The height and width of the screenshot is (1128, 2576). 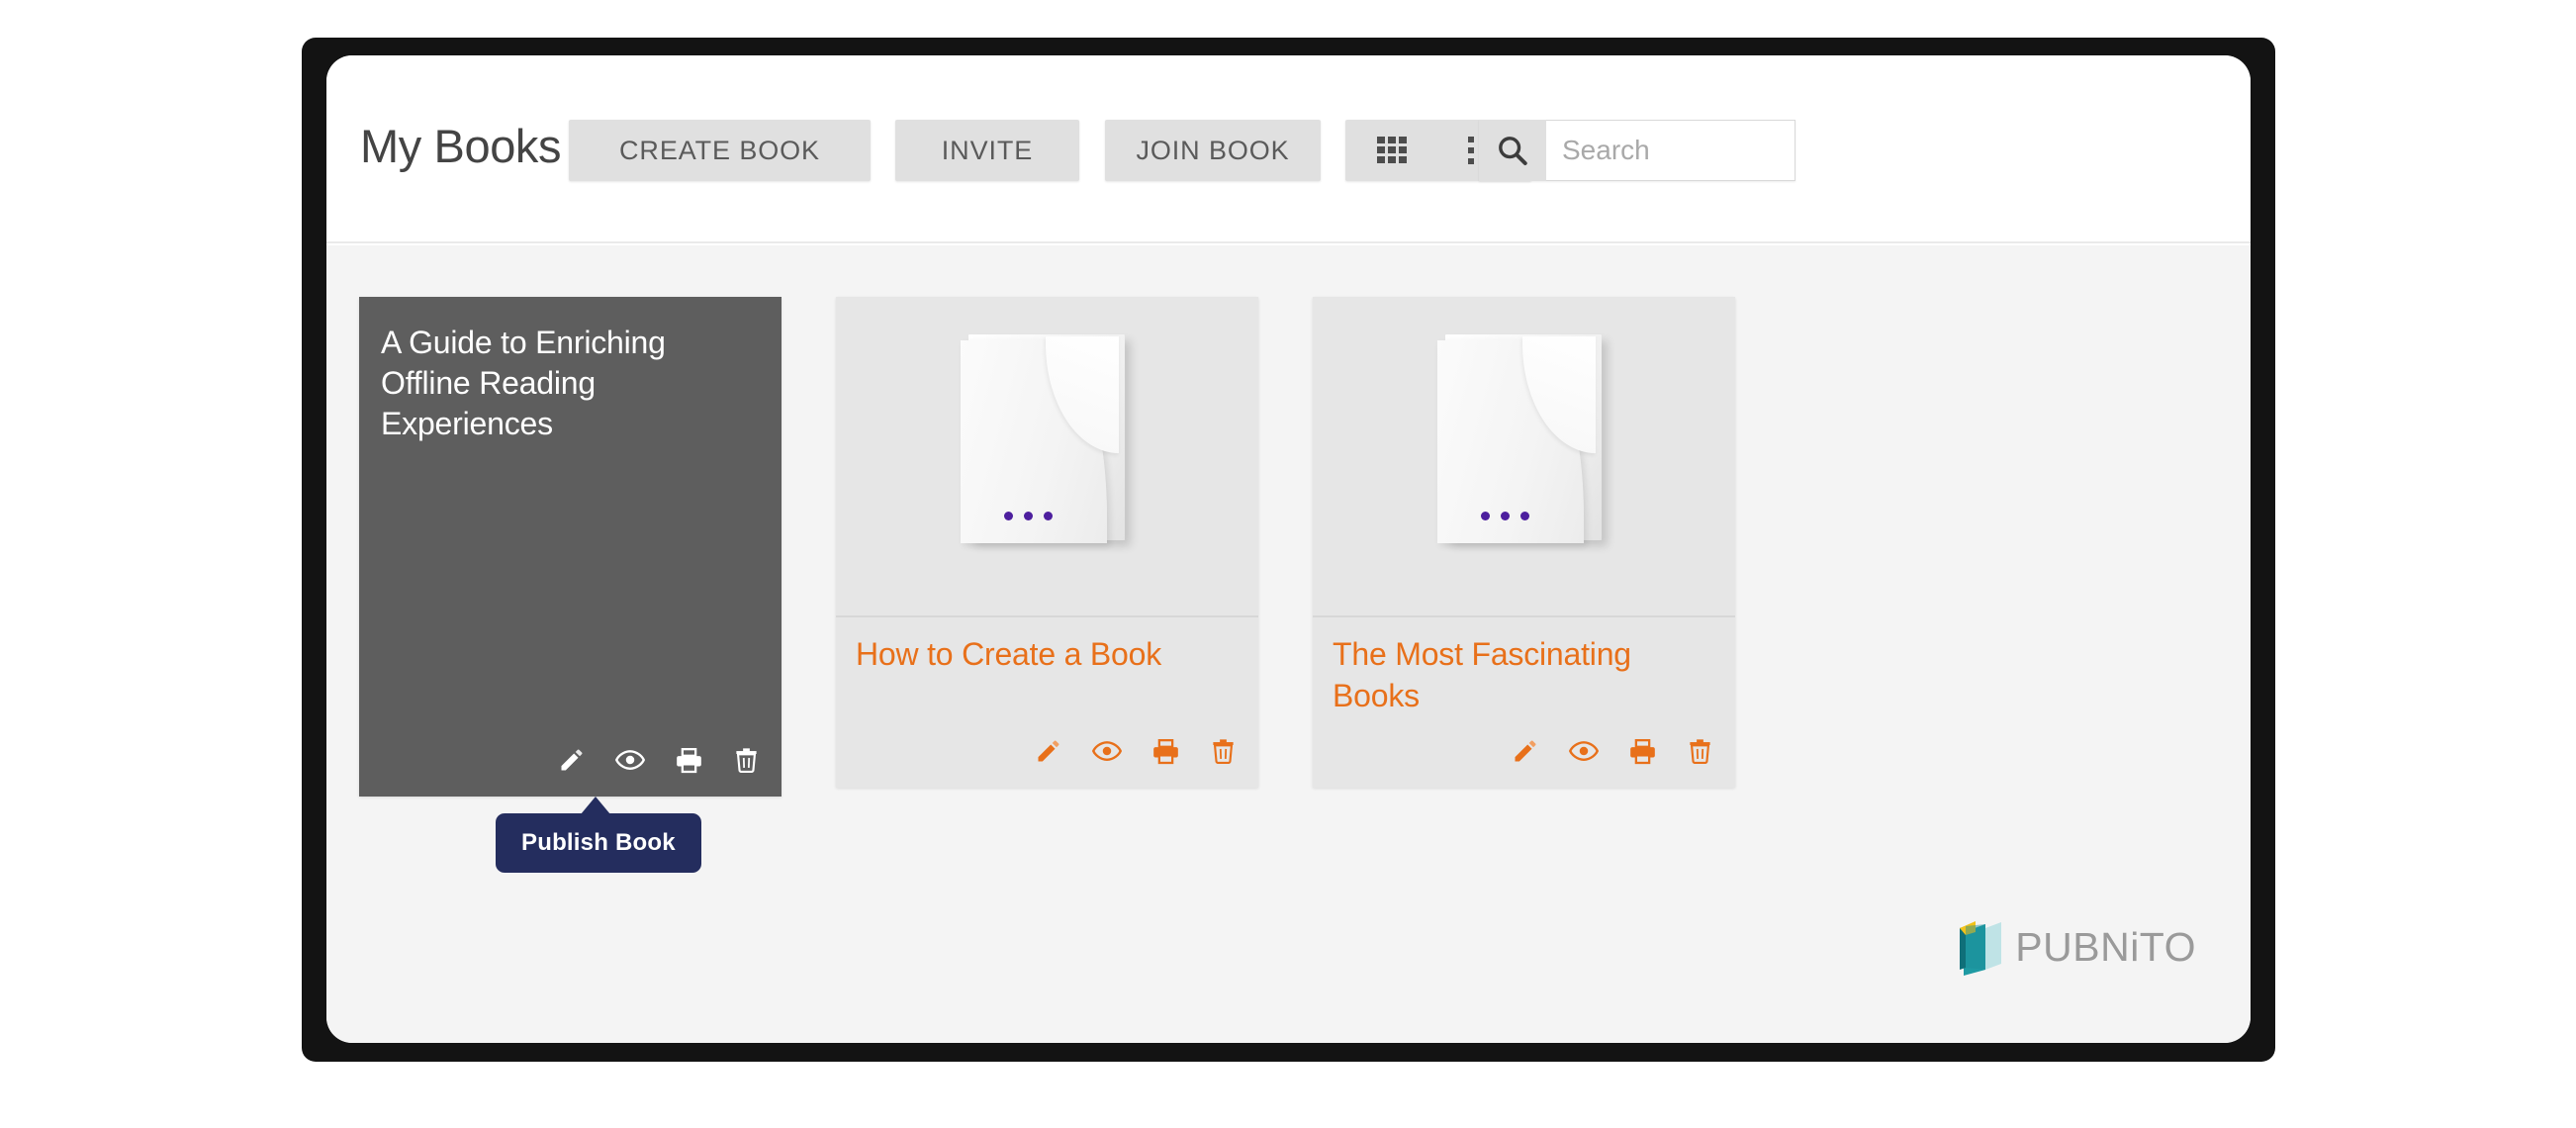 What do you see at coordinates (2105, 947) in the screenshot?
I see `brand-name: PUBNiTO` at bounding box center [2105, 947].